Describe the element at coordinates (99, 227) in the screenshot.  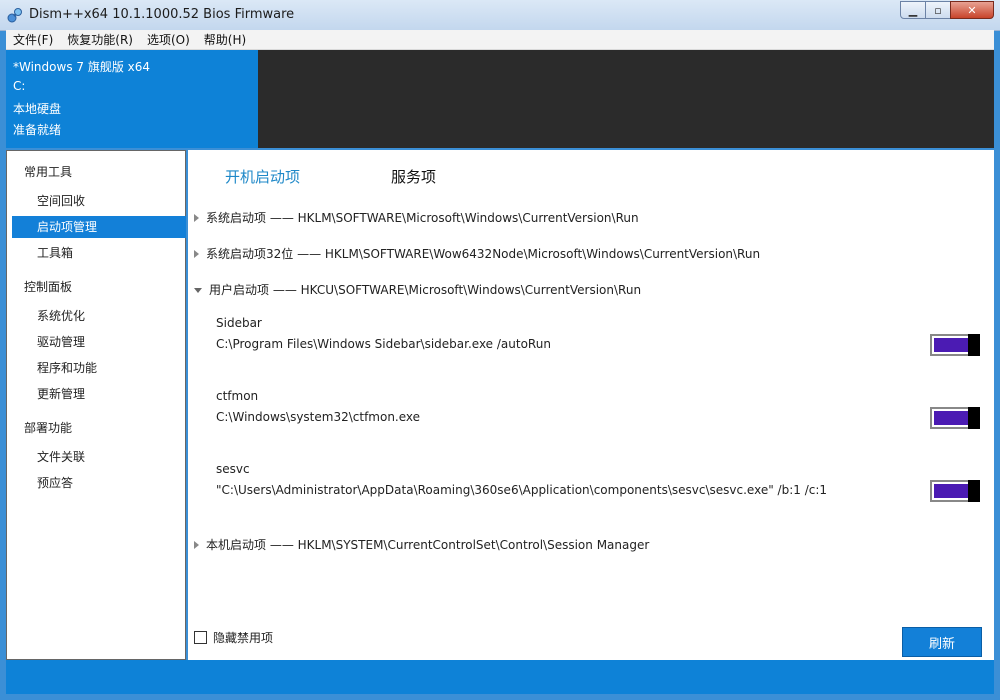
I see `sidebar-item-startup-manager: 启动项管理` at that location.